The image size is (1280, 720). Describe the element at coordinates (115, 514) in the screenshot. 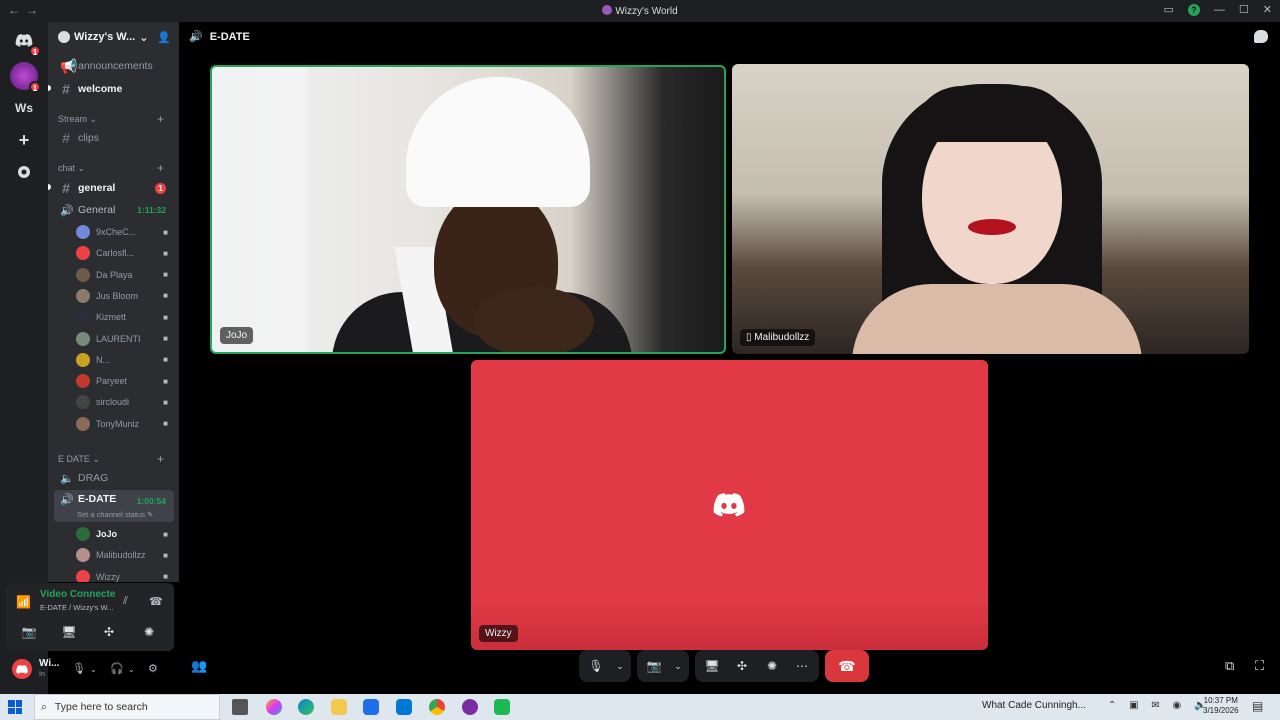

I see `channel-status: Set a channel status ✎` at that location.